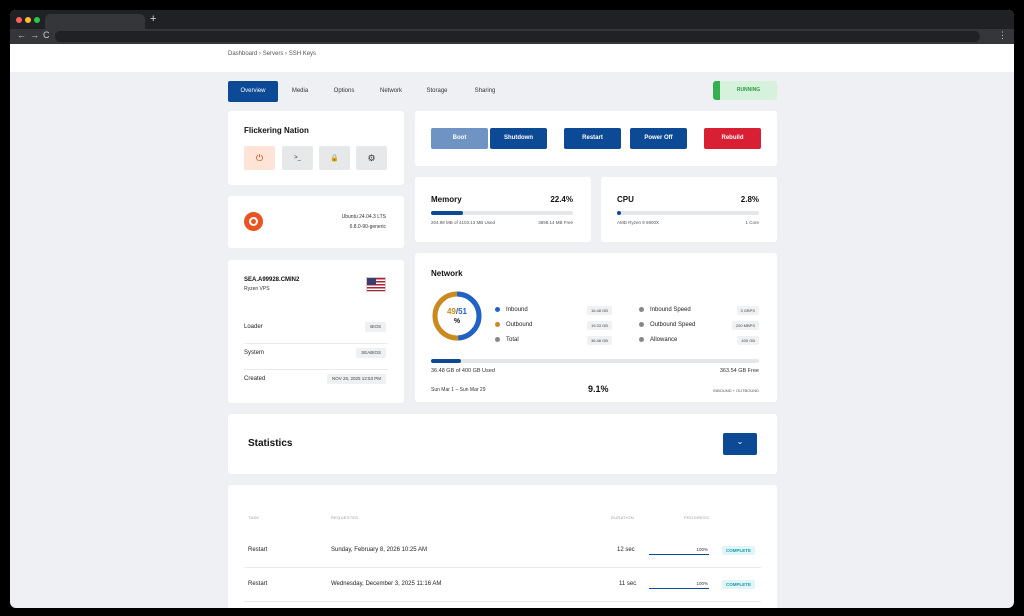 The height and width of the screenshot is (616, 1024). What do you see at coordinates (485, 91) in the screenshot?
I see `tab-sharing: Sharing` at bounding box center [485, 91].